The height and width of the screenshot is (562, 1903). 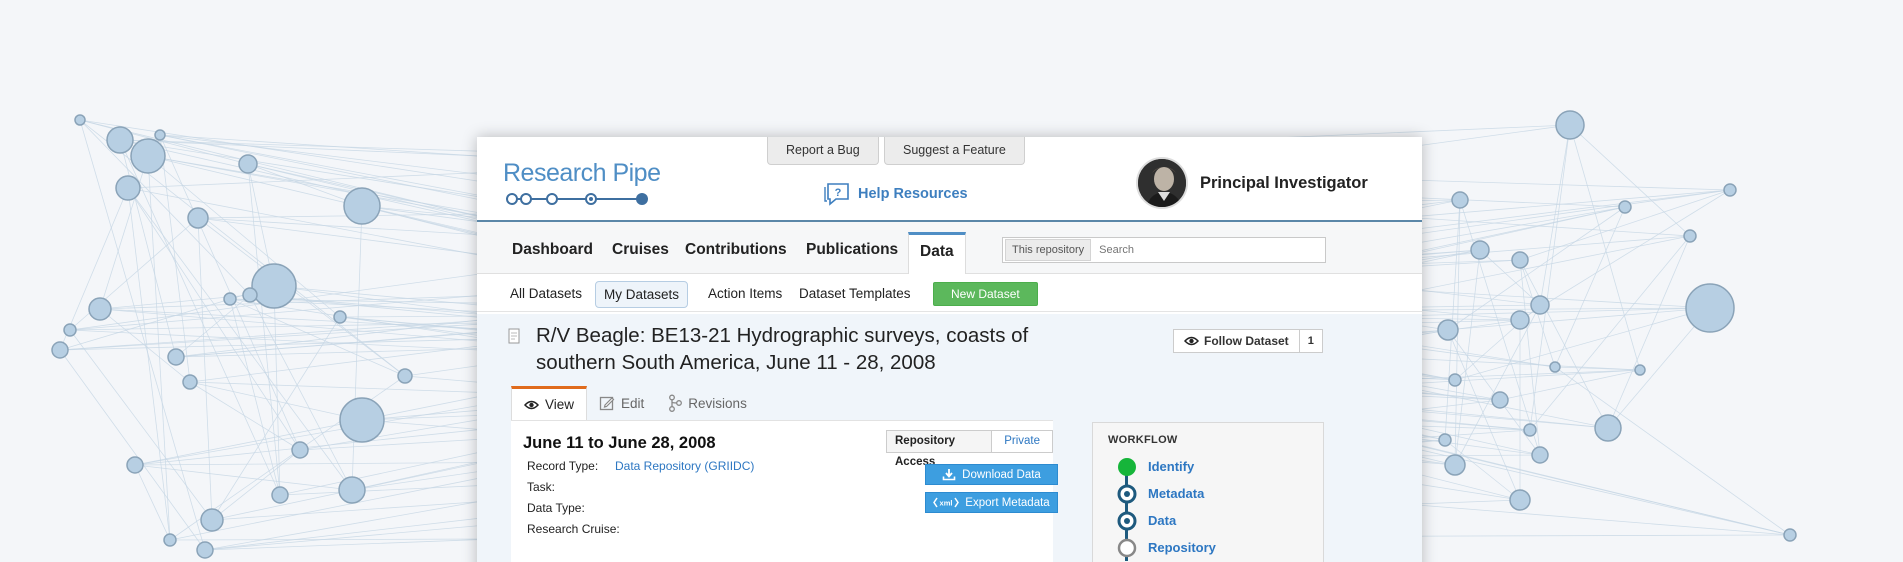 I want to click on data-type-label: Data Type:, so click(x=556, y=508).